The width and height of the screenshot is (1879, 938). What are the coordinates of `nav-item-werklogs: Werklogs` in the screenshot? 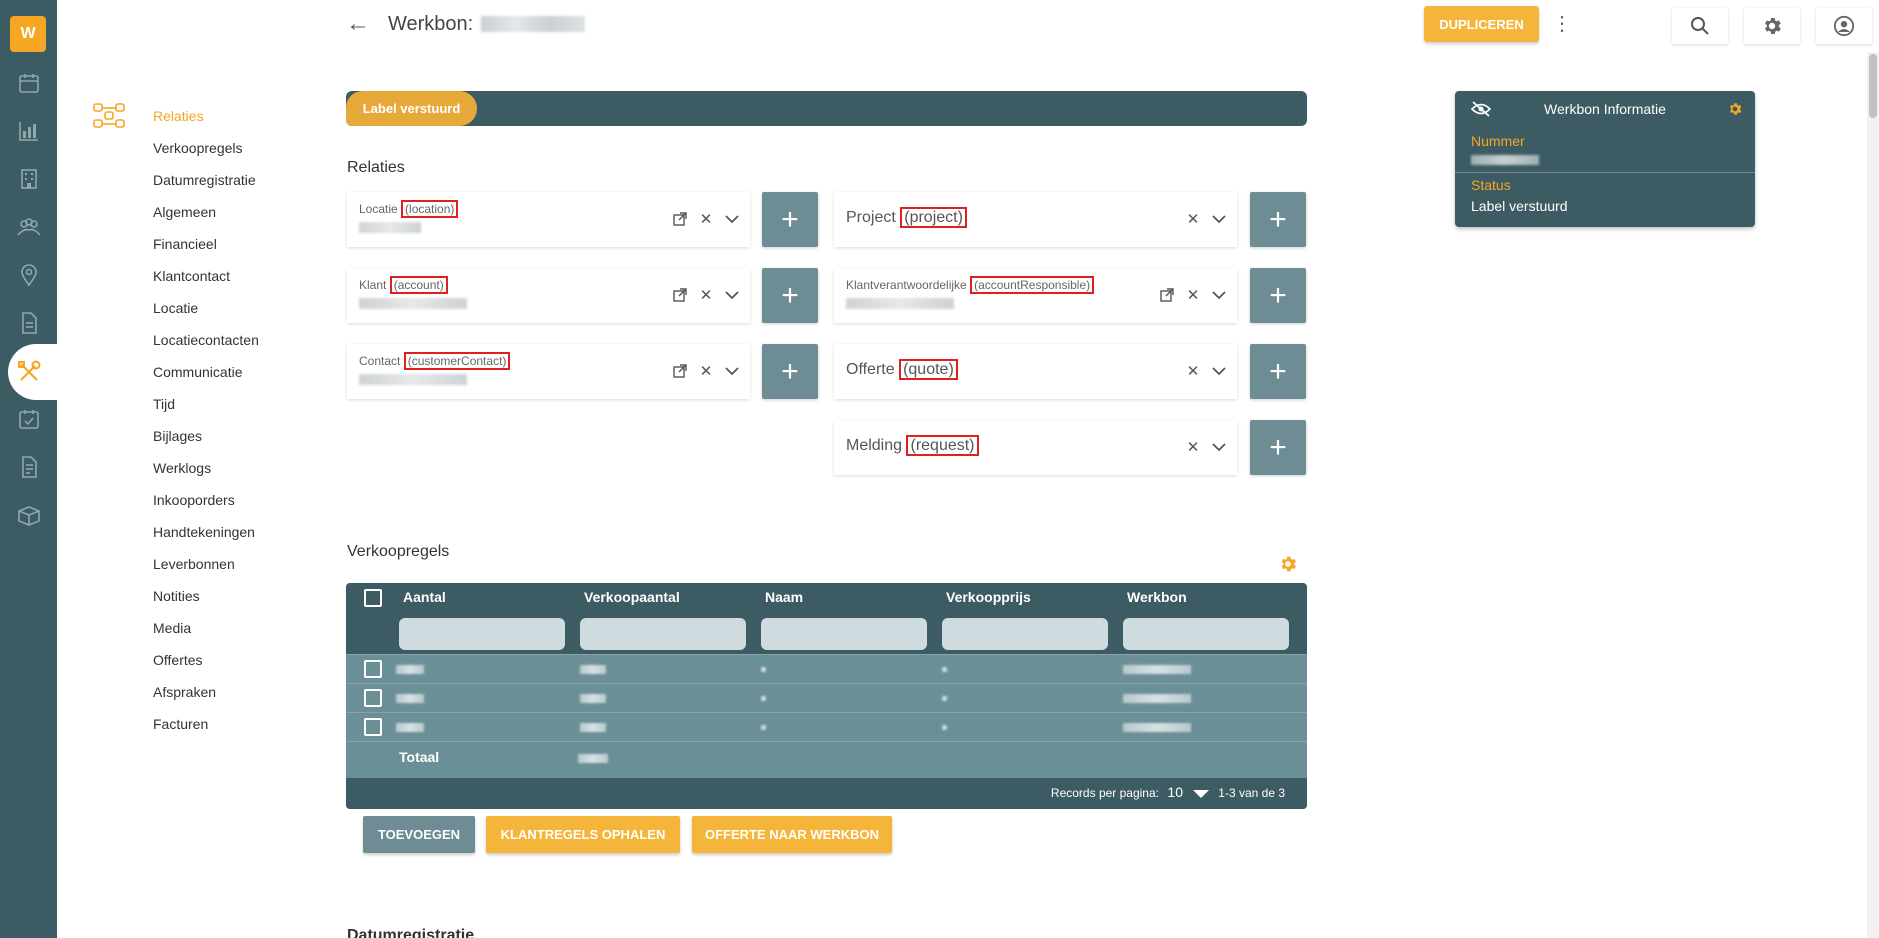 It's located at (206, 468).